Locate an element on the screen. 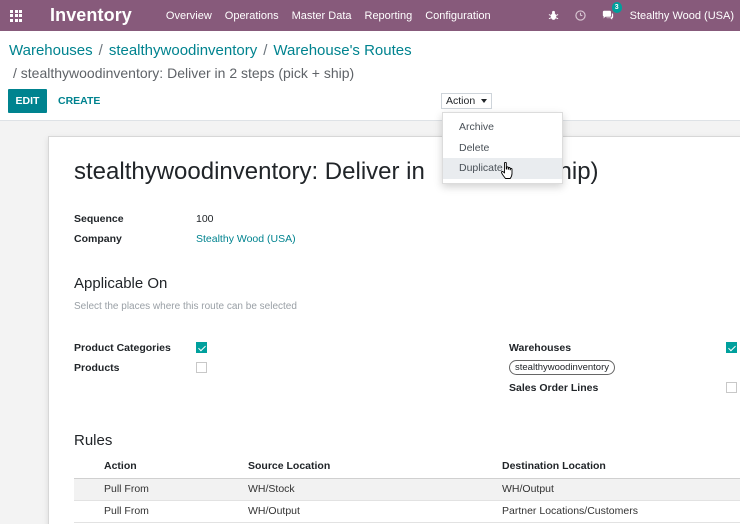 The width and height of the screenshot is (740, 524). apps-menu-icon is located at coordinates (15, 15).